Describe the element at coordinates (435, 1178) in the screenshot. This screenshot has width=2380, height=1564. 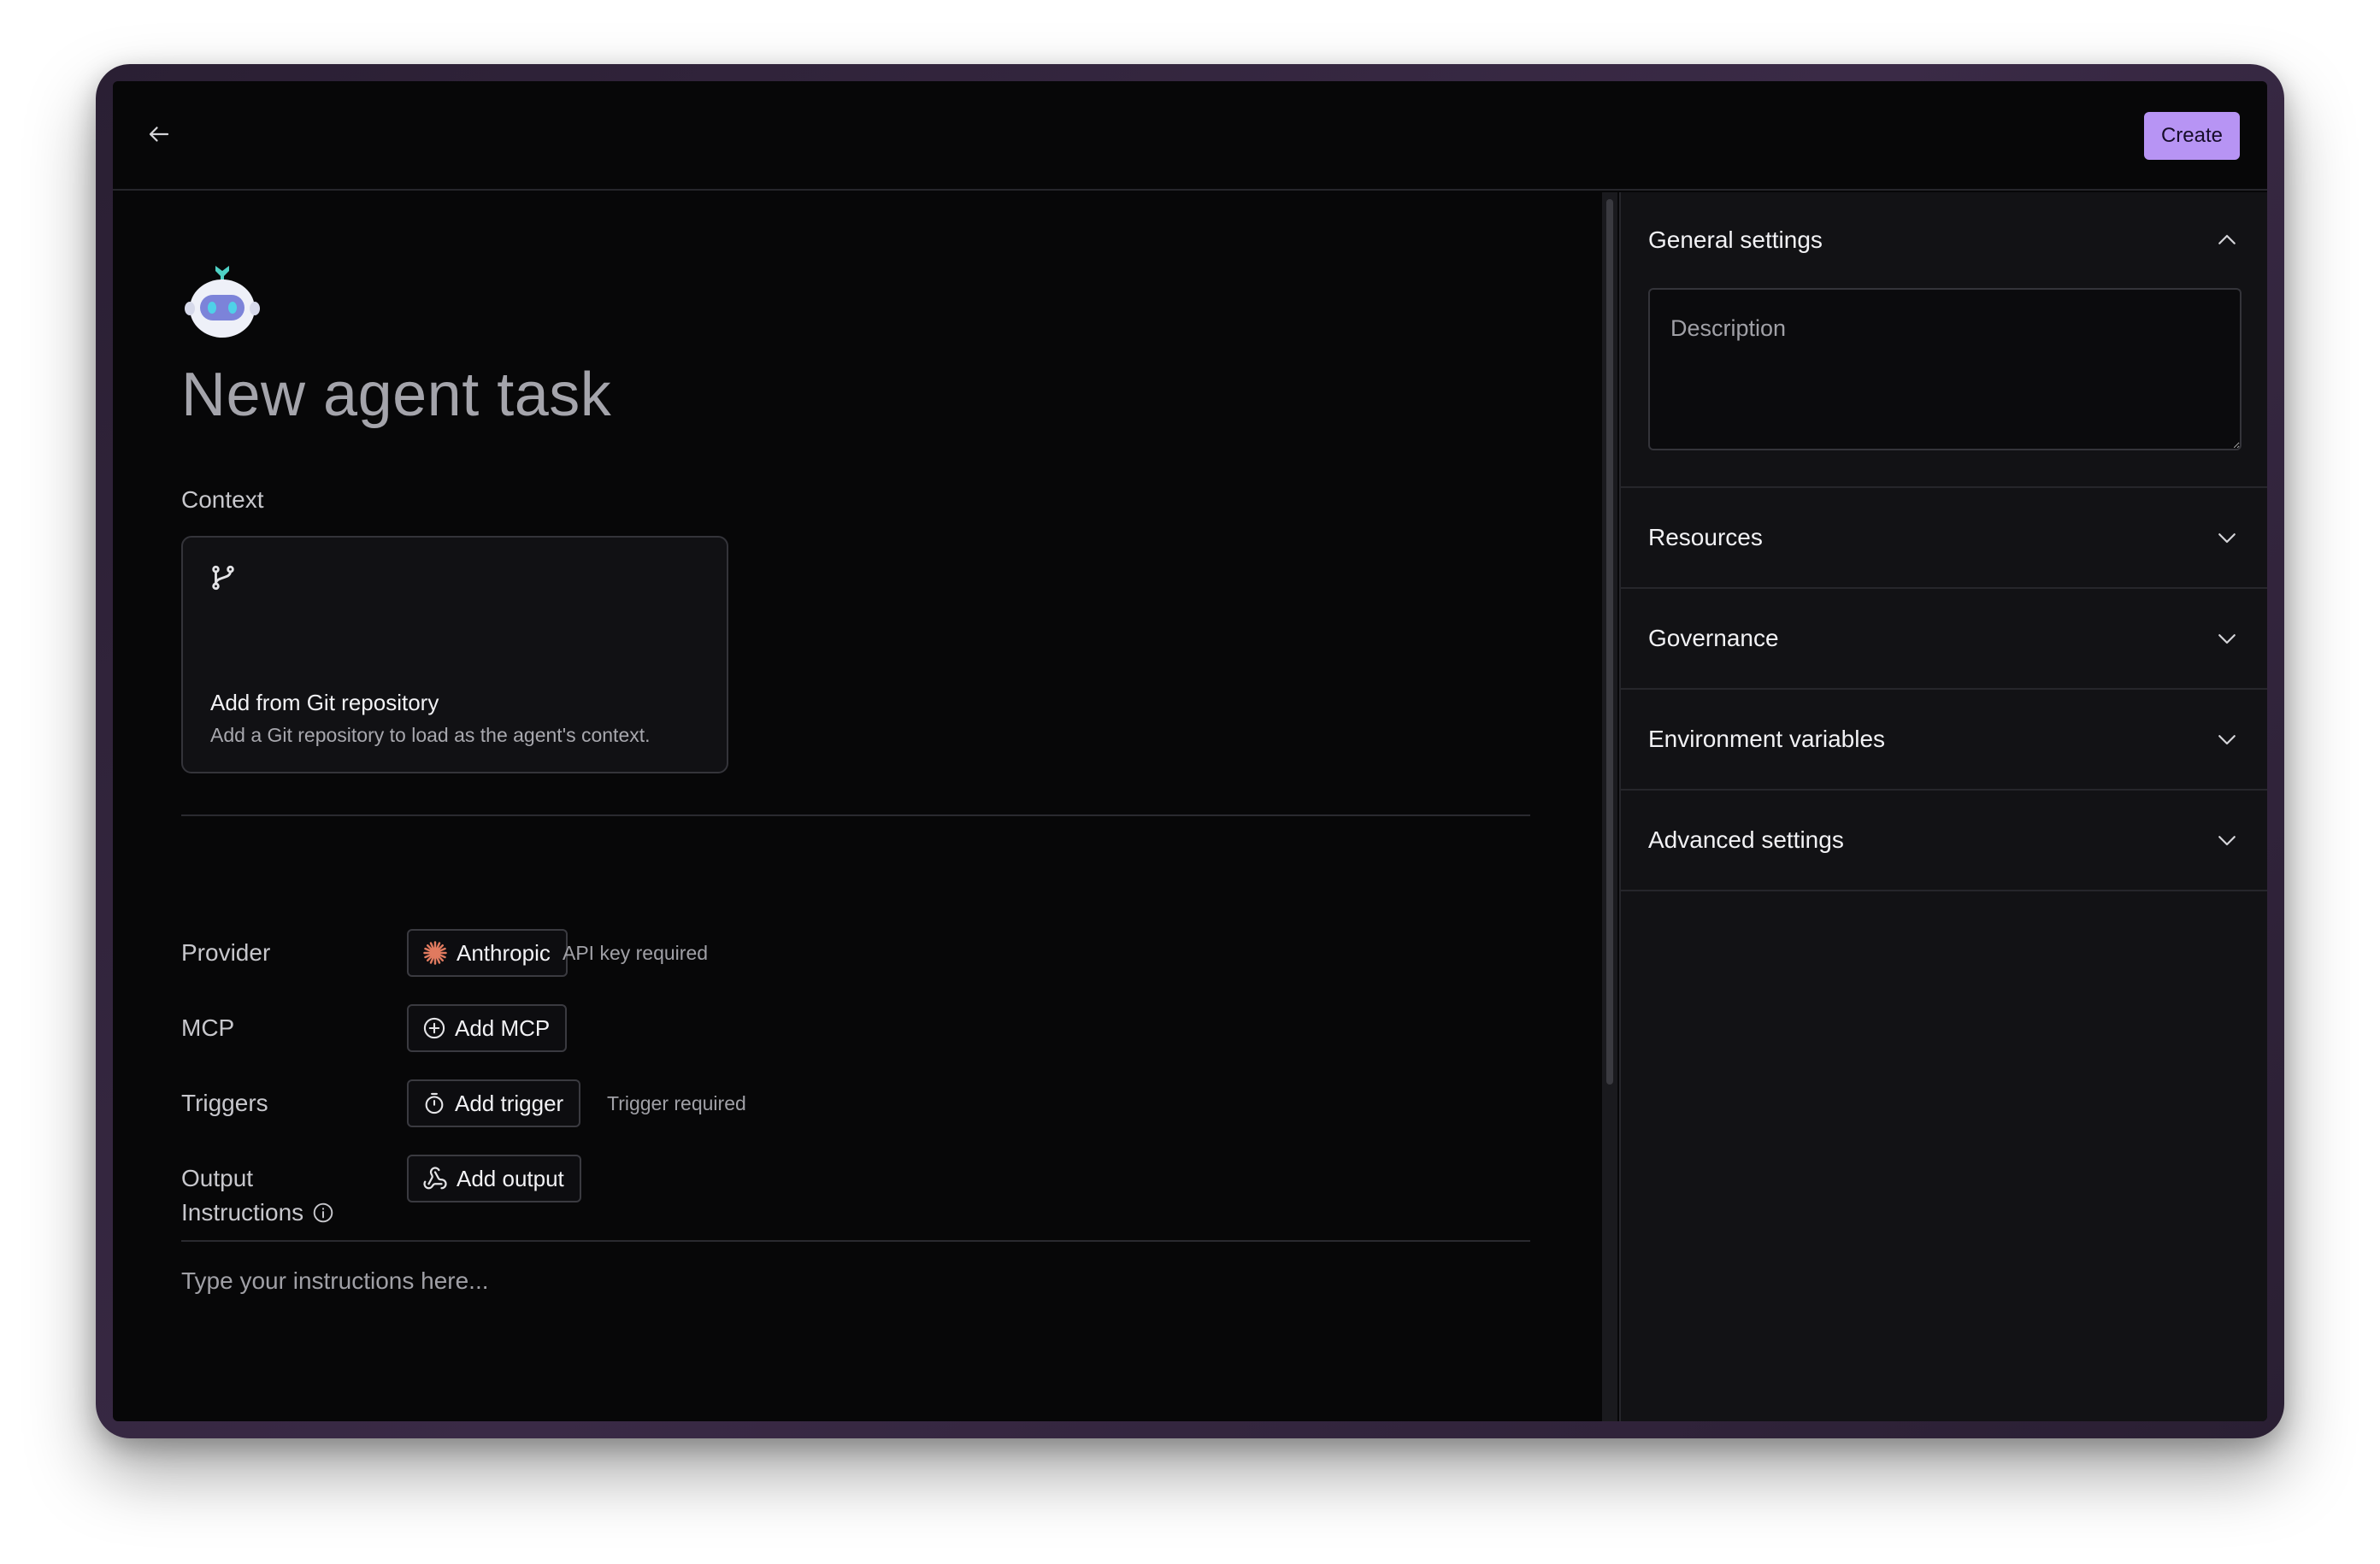
I see `webhook-icon` at that location.